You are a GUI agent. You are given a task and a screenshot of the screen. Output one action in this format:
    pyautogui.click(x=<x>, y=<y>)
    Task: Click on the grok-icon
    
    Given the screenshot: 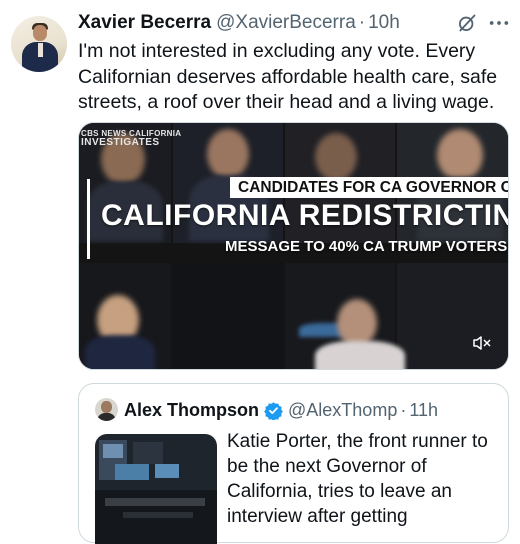 What is the action you would take?
    pyautogui.click(x=467, y=23)
    